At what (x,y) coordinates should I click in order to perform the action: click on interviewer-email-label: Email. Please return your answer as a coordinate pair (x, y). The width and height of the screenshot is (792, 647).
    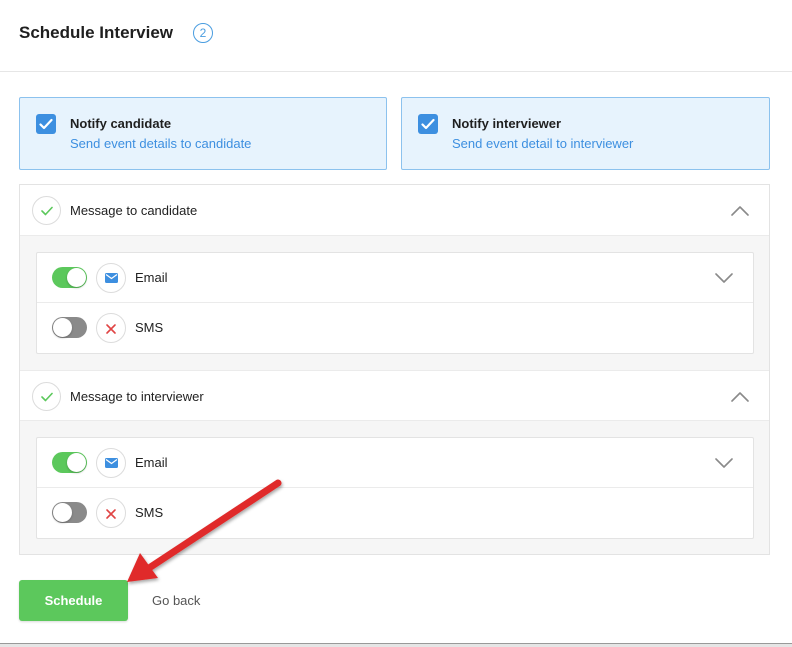
    Looking at the image, I should click on (151, 462).